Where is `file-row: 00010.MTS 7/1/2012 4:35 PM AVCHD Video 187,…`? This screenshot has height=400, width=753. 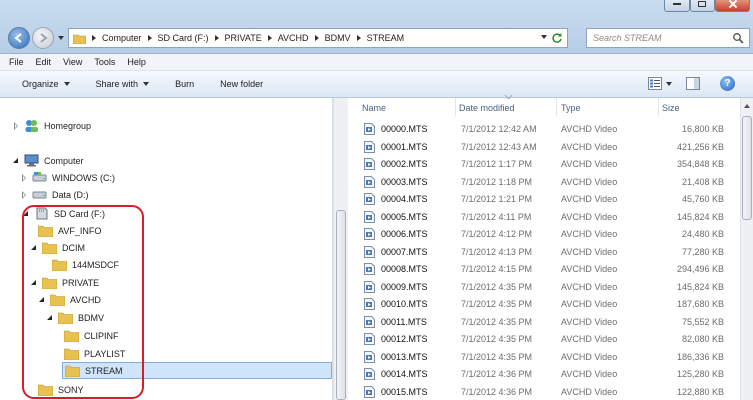 file-row: 00010.MTS 7/1/2012 4:35 PM AVCHD Video 187,… is located at coordinates (544, 303).